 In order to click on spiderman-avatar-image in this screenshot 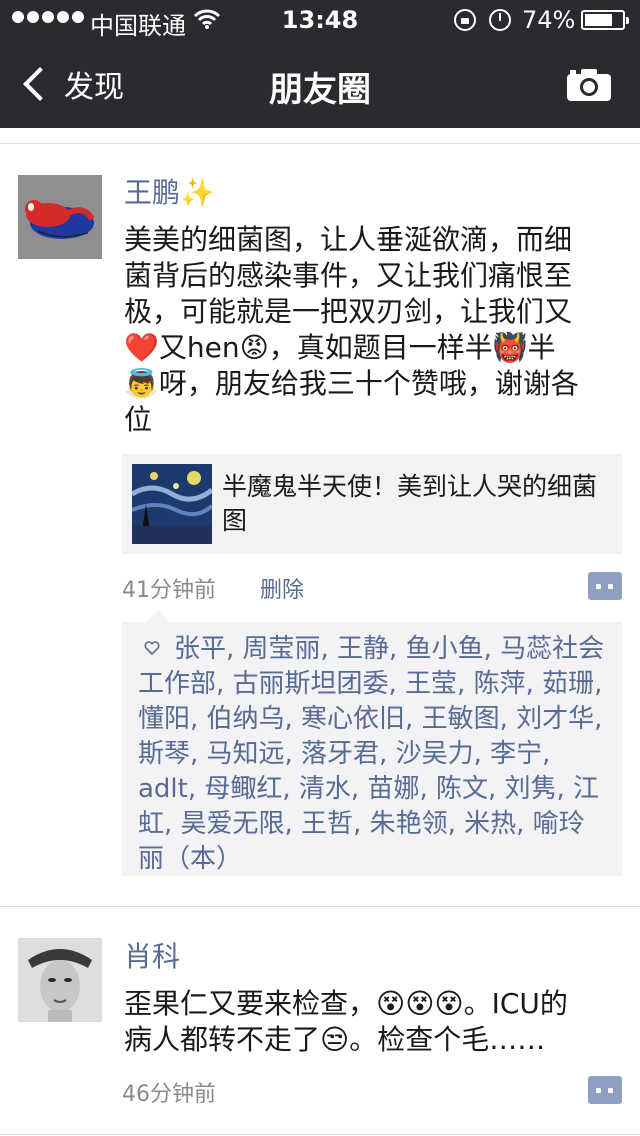, I will do `click(60, 217)`.